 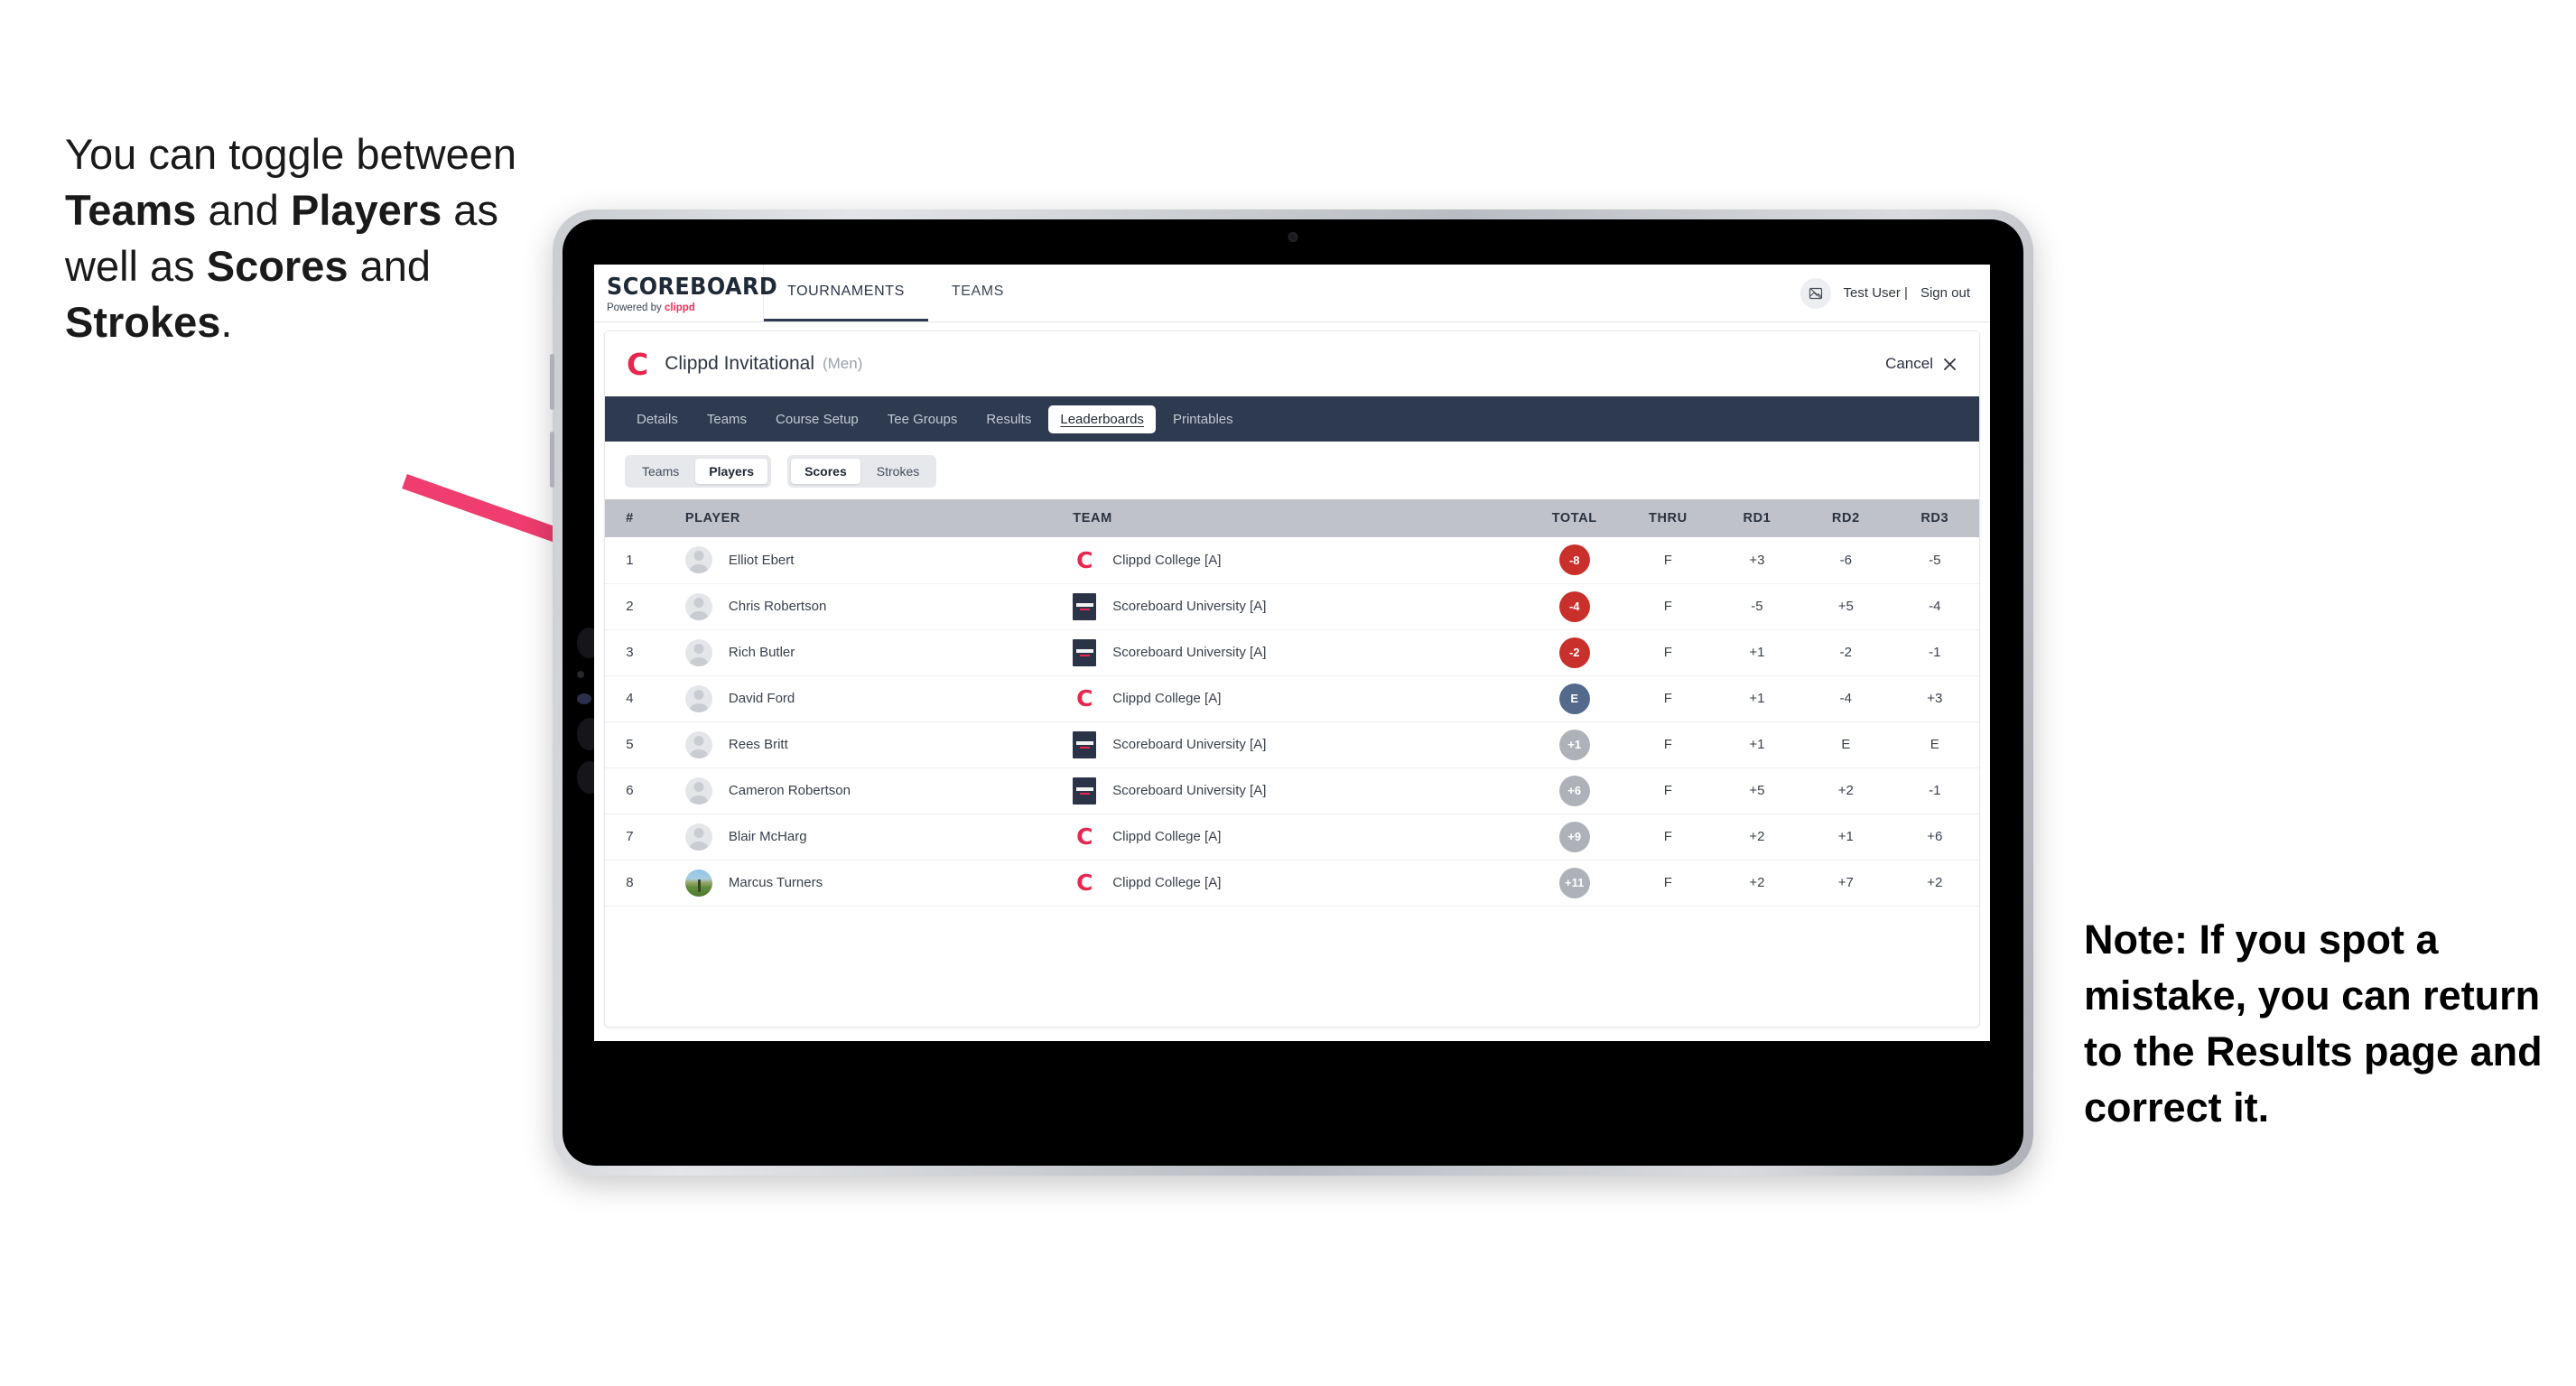 What do you see at coordinates (552, 382) in the screenshot?
I see `volume-up-button` at bounding box center [552, 382].